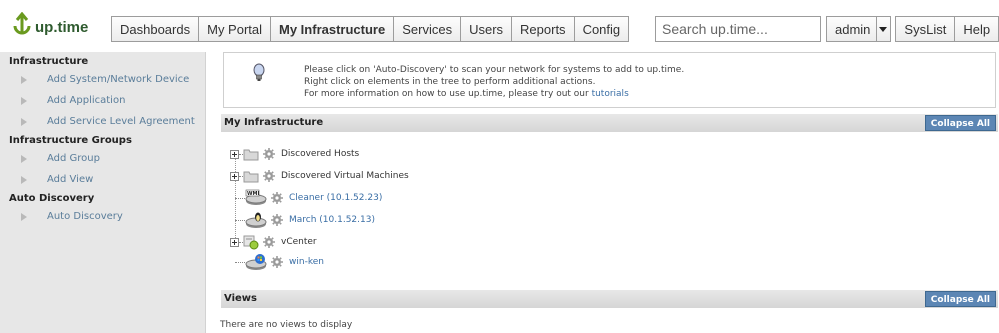  What do you see at coordinates (73, 158) in the screenshot?
I see `sidebar-item-label: Add Group` at bounding box center [73, 158].